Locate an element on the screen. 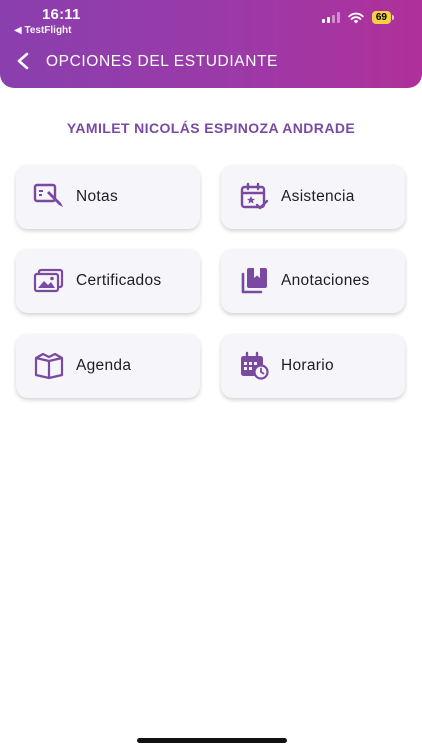  battery-icon: 69 is located at coordinates (382, 17).